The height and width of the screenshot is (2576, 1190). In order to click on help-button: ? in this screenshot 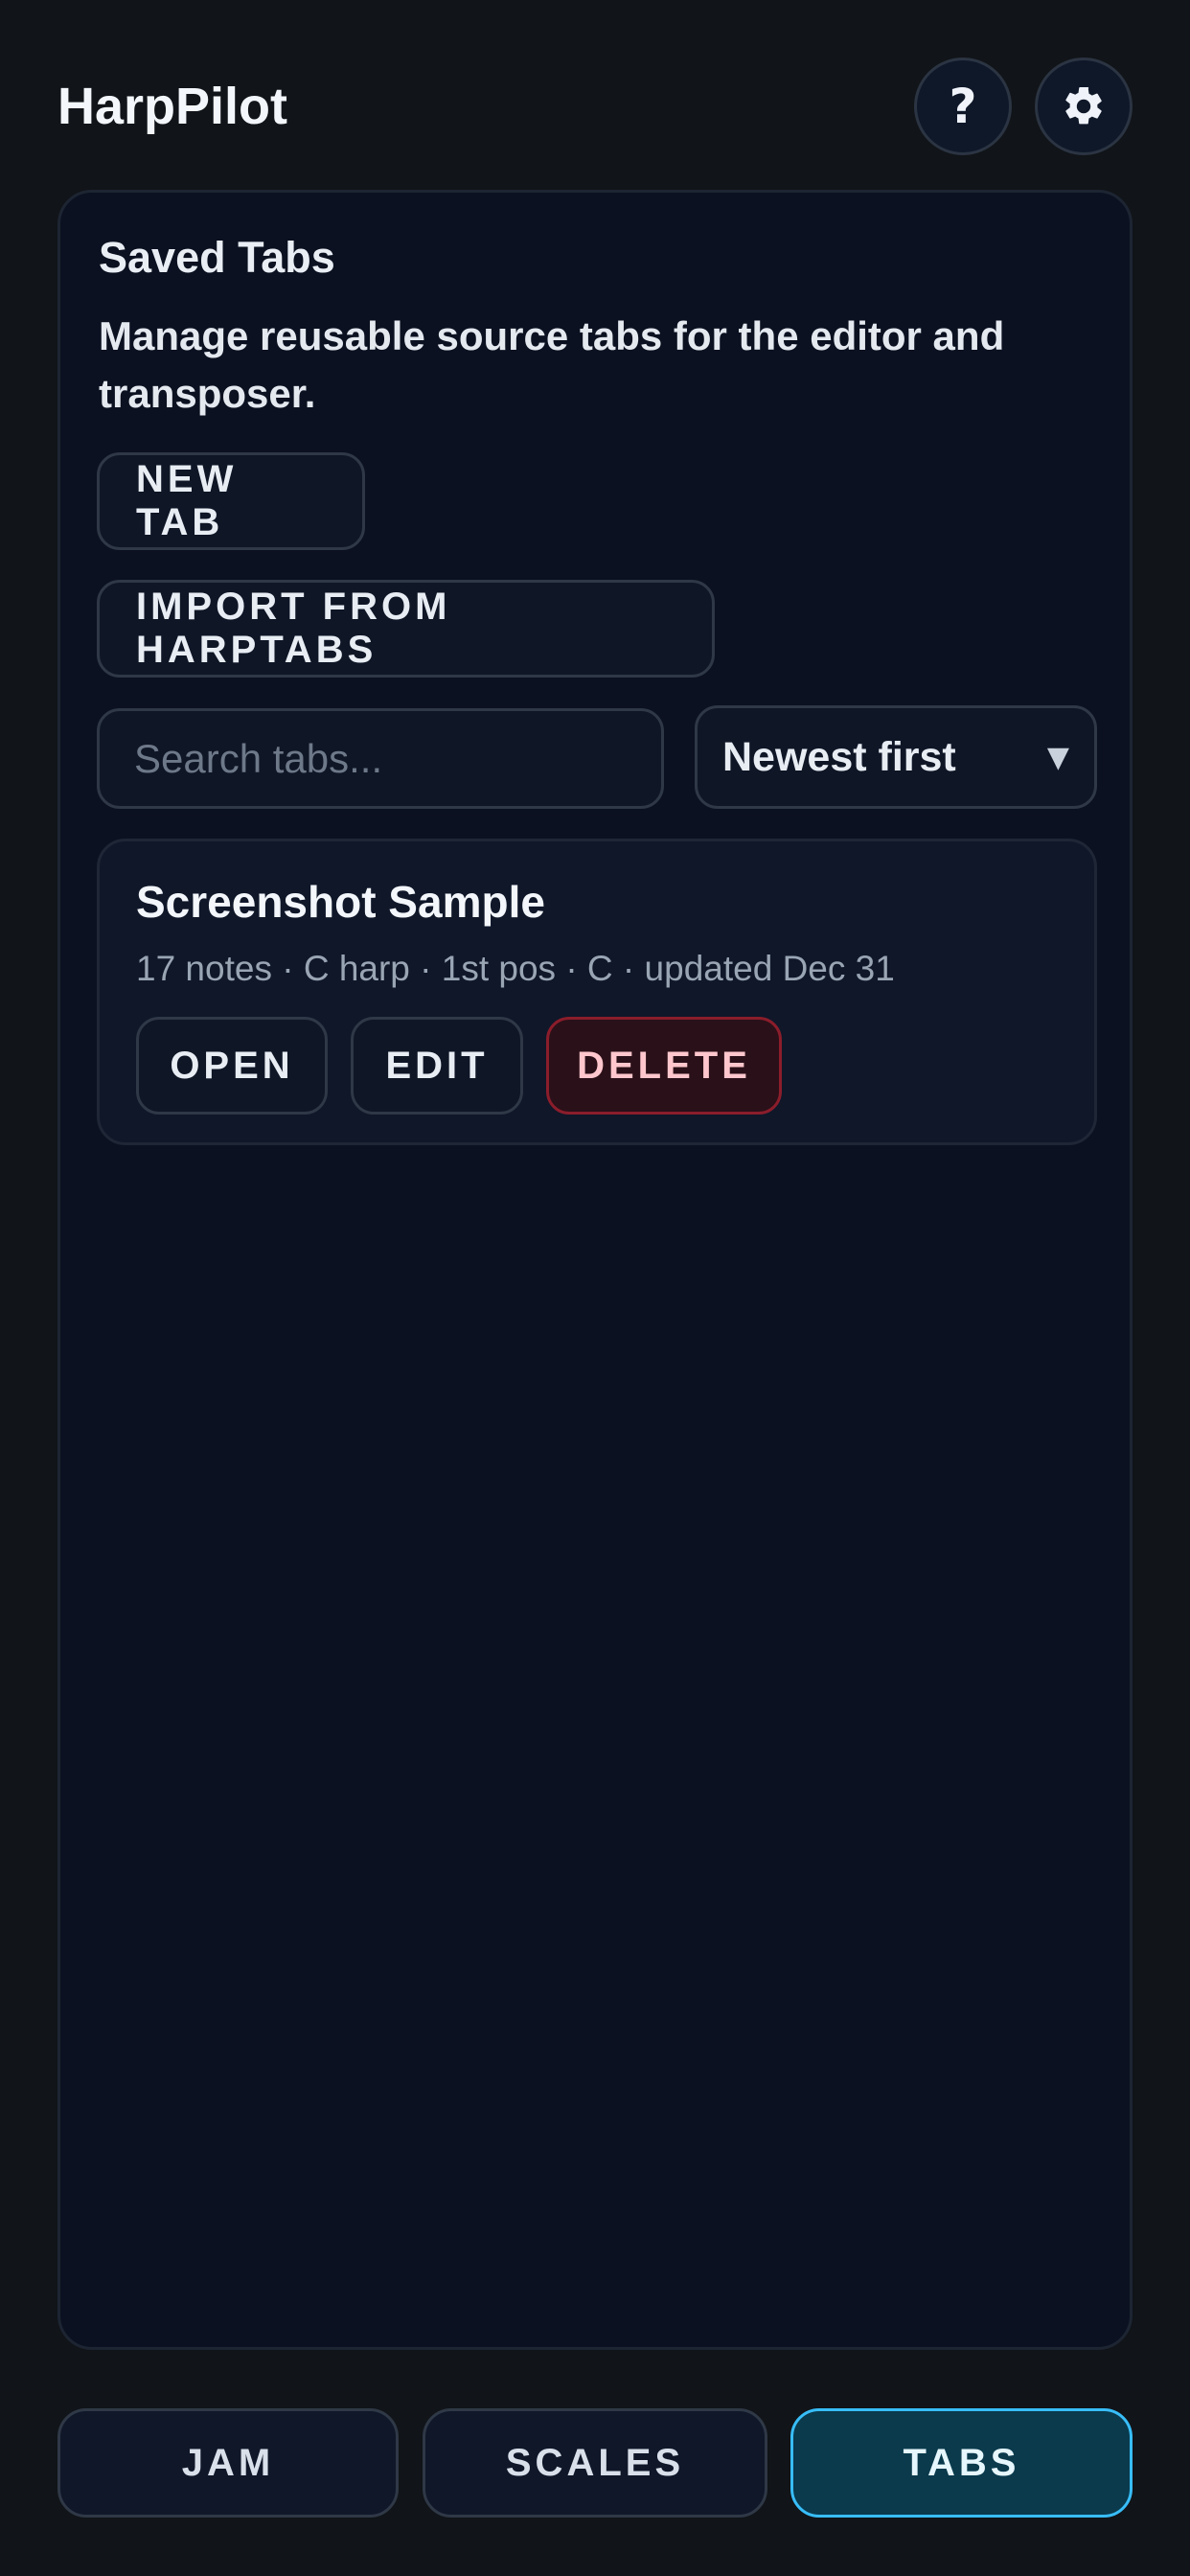, I will do `click(963, 106)`.